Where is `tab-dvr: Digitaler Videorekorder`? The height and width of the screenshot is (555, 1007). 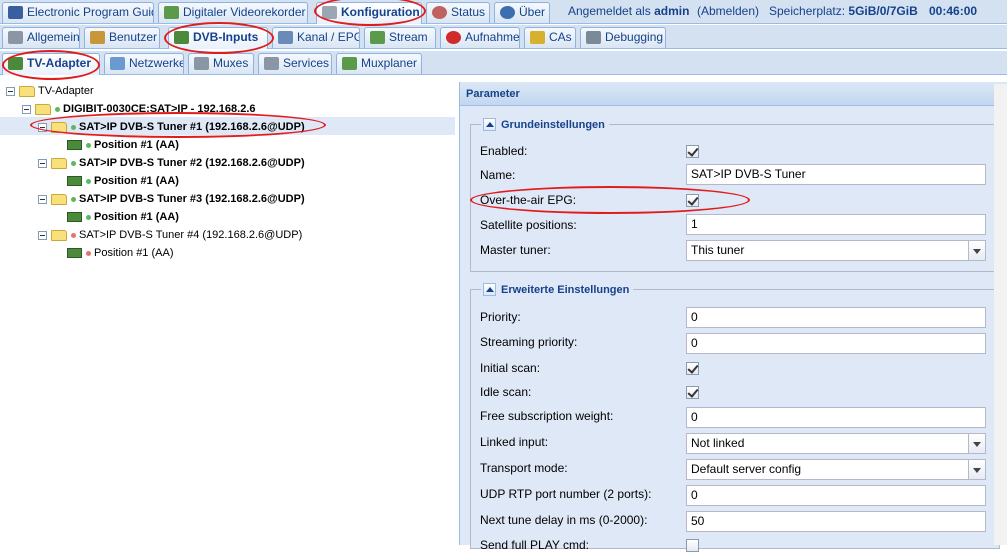 tab-dvr: Digitaler Videorekorder is located at coordinates (233, 12).